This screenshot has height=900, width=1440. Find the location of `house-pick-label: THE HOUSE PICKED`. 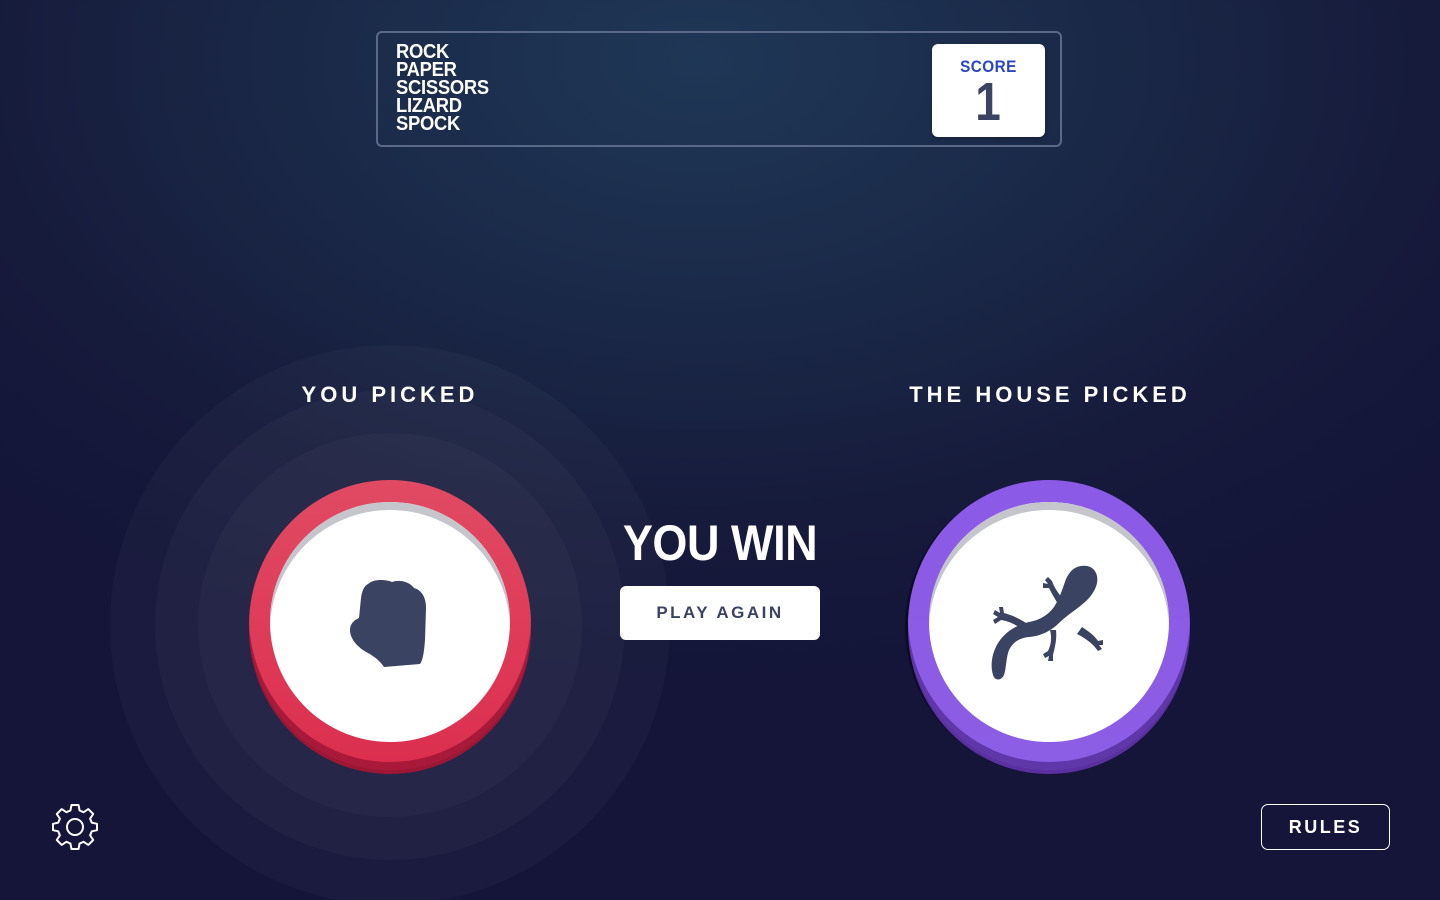

house-pick-label: THE HOUSE PICKED is located at coordinates (1050, 394).